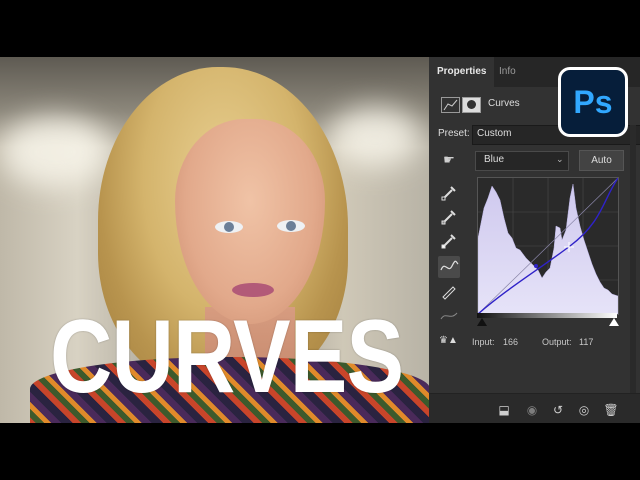 The width and height of the screenshot is (640, 480). What do you see at coordinates (454, 133) in the screenshot?
I see `preset-label: Preset:` at bounding box center [454, 133].